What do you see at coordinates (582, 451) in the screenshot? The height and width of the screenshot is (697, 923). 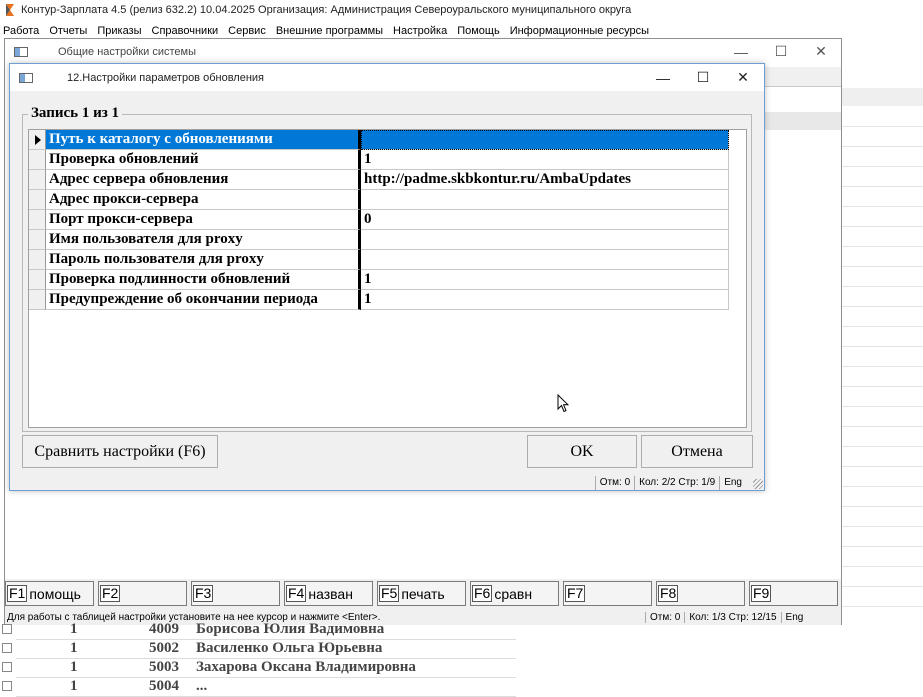 I see `ok-button: OK` at bounding box center [582, 451].